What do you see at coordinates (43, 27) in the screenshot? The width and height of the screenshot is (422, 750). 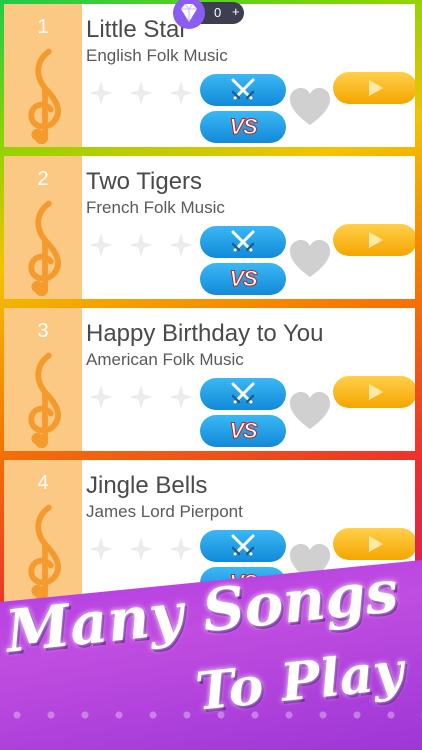 I see `song-number: 1` at bounding box center [43, 27].